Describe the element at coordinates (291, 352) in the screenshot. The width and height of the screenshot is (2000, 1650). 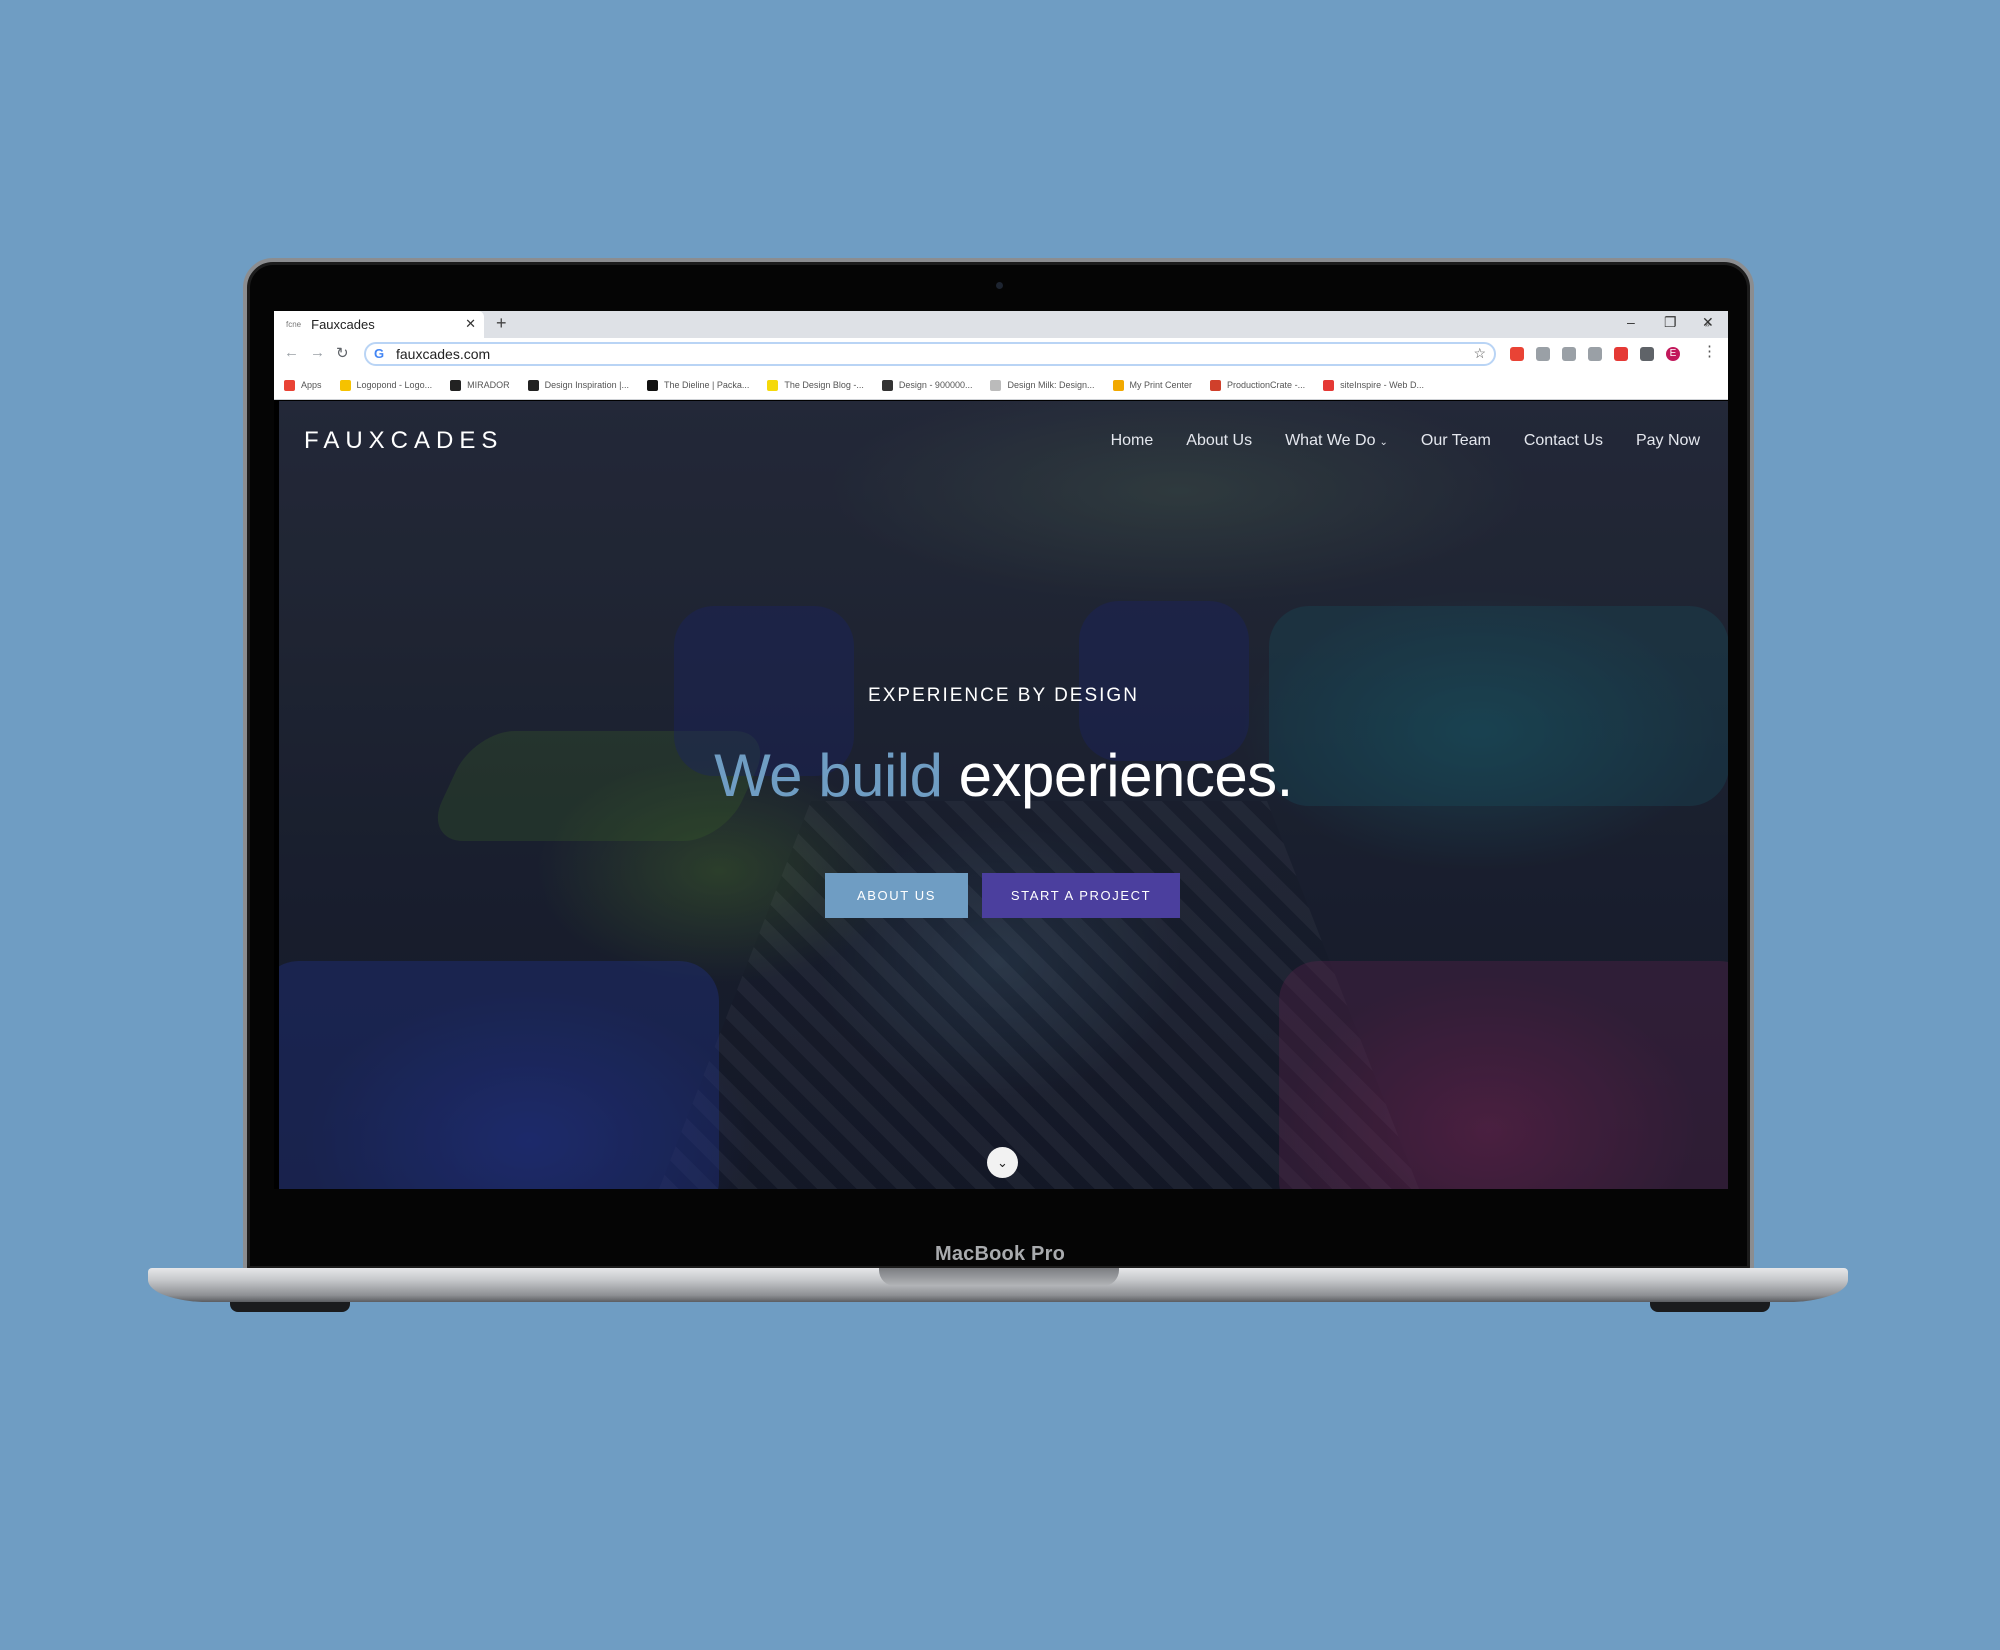
I see `back-icon: ←` at that location.